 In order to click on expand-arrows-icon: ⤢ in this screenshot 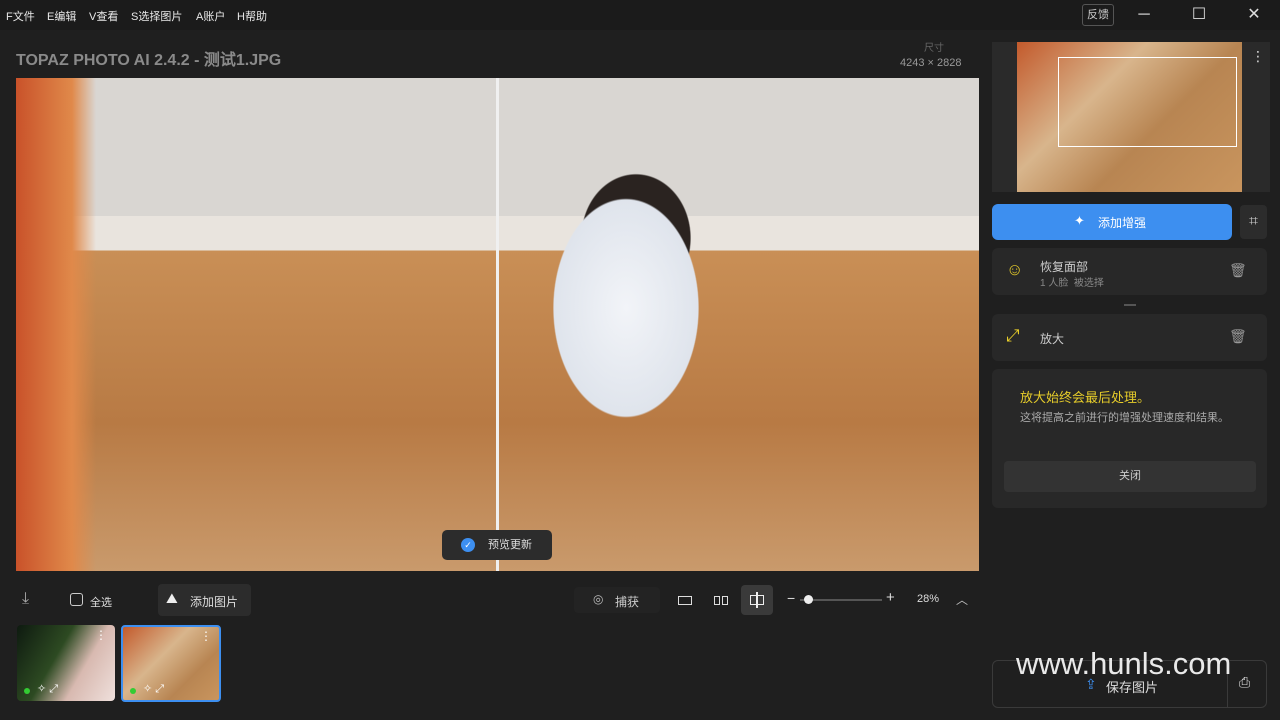, I will do `click(1013, 335)`.